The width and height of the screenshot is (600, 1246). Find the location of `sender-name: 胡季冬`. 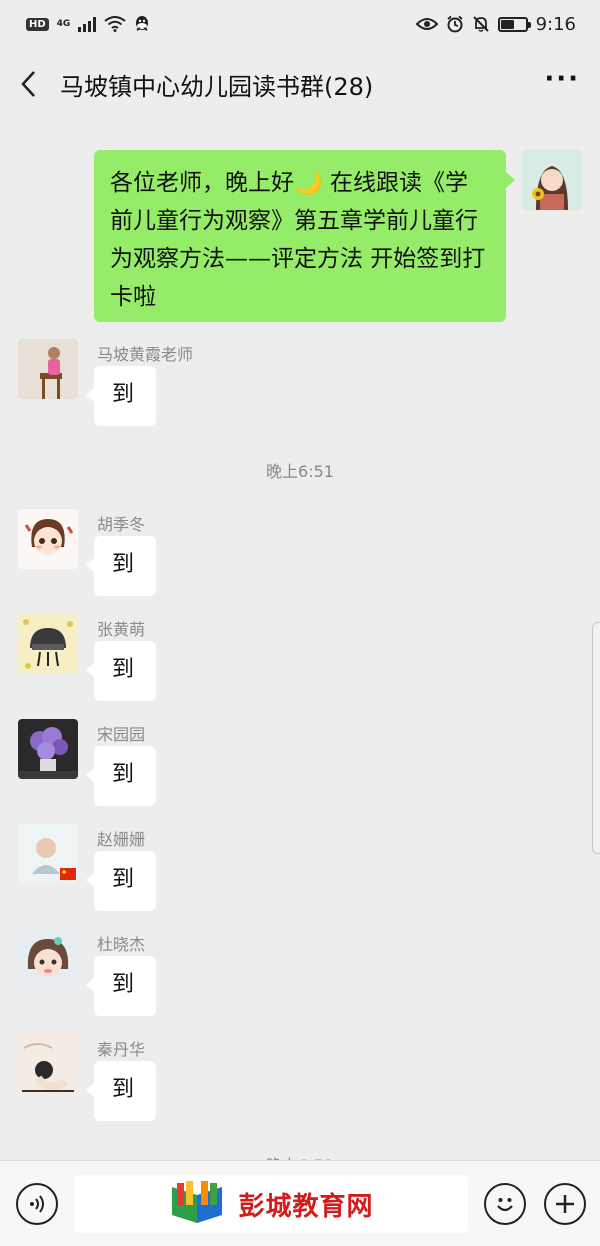

sender-name: 胡季冬 is located at coordinates (121, 524).